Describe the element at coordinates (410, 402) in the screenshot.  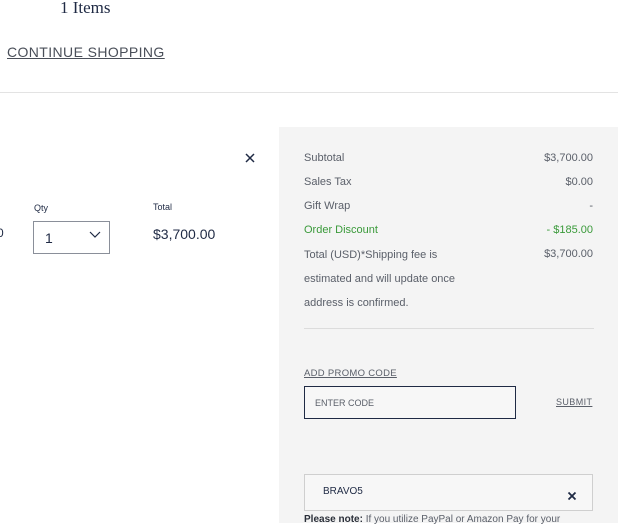
I see `promo-code-input` at that location.